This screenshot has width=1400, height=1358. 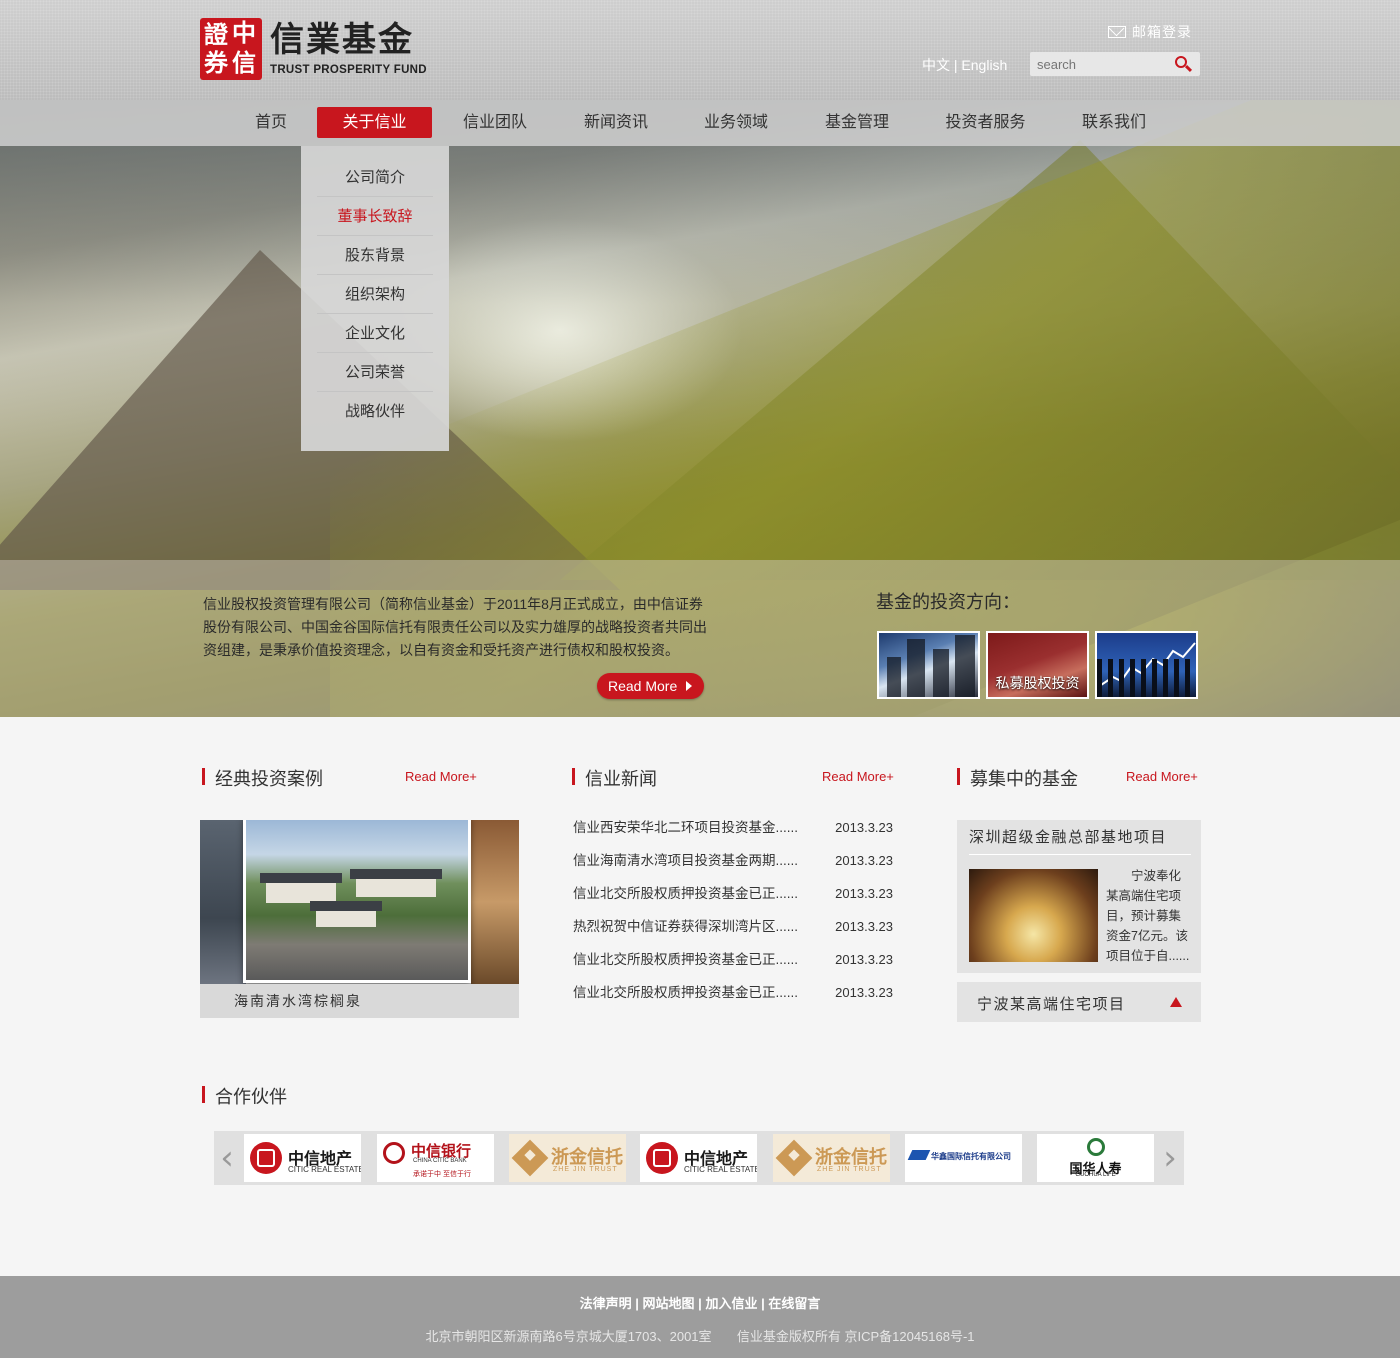 What do you see at coordinates (342, 777) in the screenshot?
I see `cases-header: 经典投资案例 Read More+` at bounding box center [342, 777].